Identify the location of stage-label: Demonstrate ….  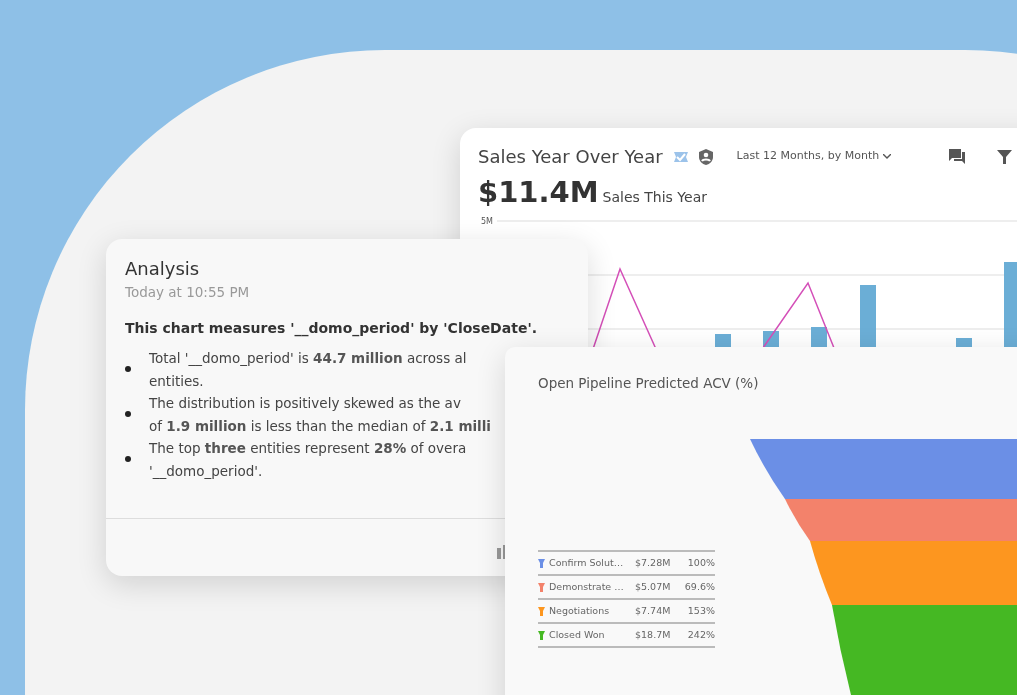
(587, 586).